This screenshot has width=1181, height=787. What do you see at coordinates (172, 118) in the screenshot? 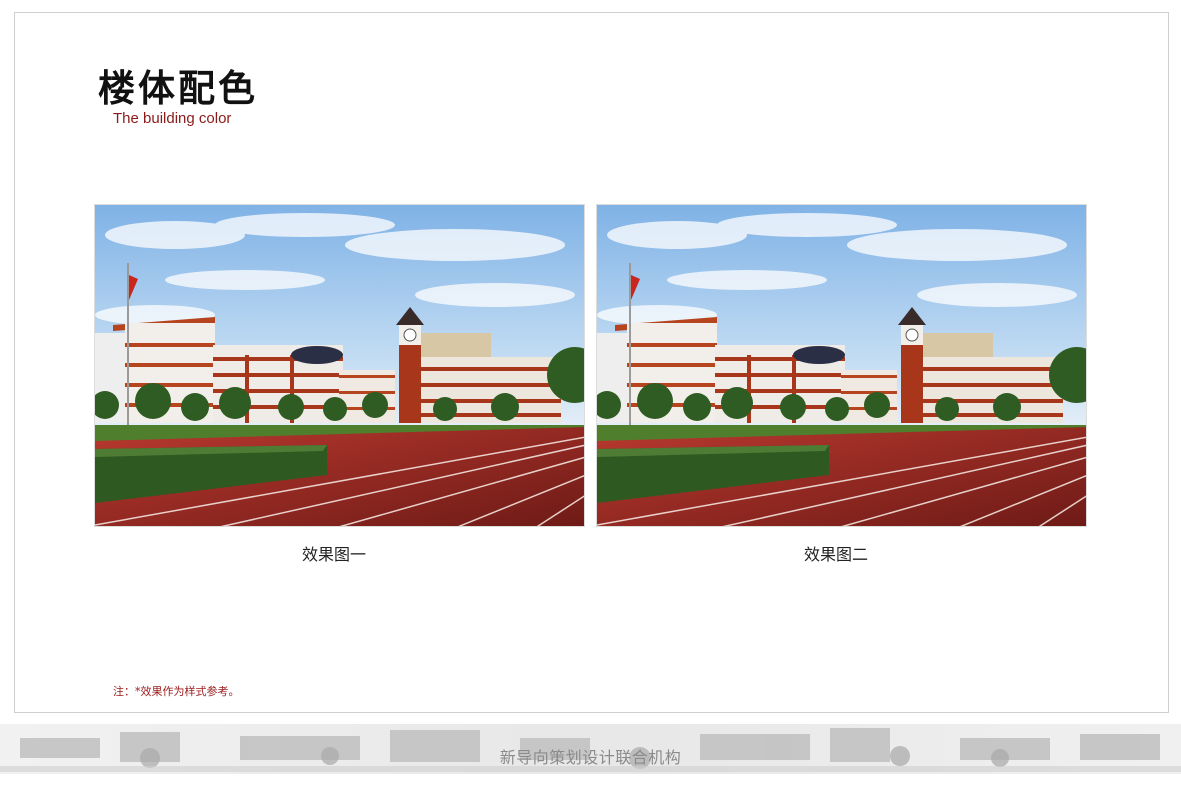
I see `page-subtitle: The building color` at bounding box center [172, 118].